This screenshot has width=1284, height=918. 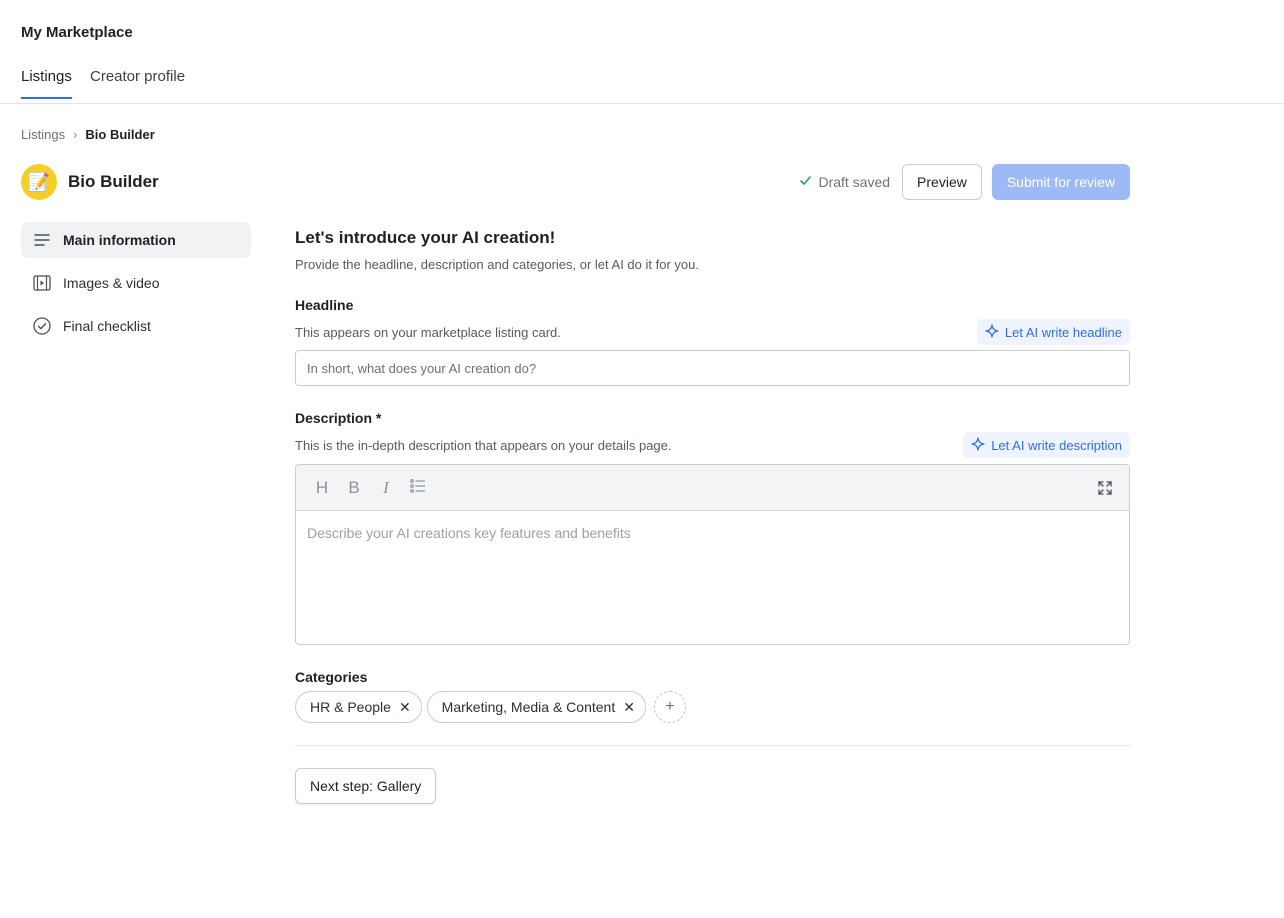 I want to click on ai-write-headline-button: Let AI write headline, so click(x=1053, y=332).